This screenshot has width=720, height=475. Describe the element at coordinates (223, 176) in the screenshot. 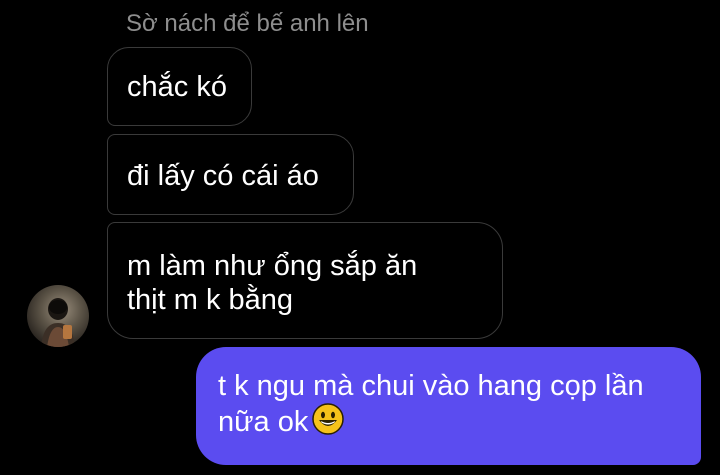

I see `message-text: đi lấy có cái áo` at that location.